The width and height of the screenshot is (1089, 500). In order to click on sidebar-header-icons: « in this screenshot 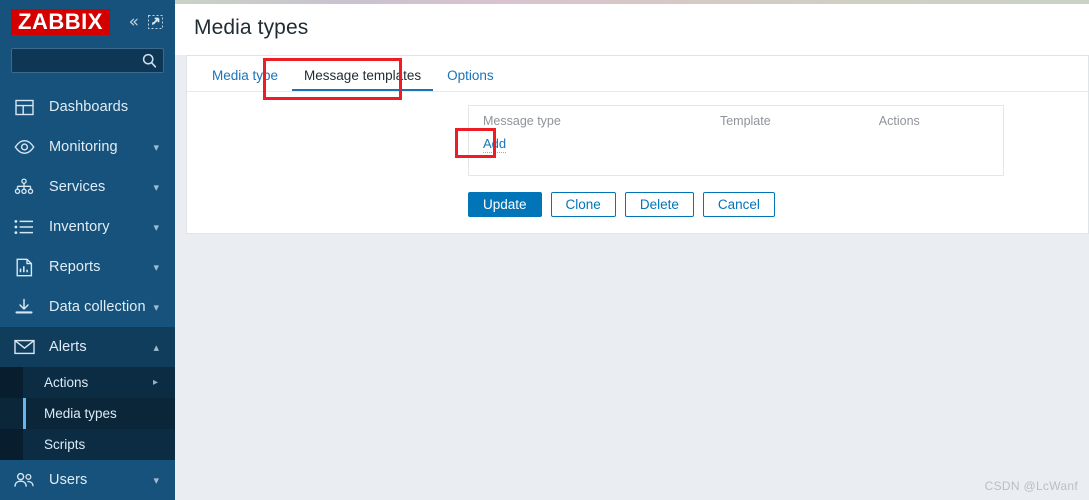, I will do `click(146, 22)`.